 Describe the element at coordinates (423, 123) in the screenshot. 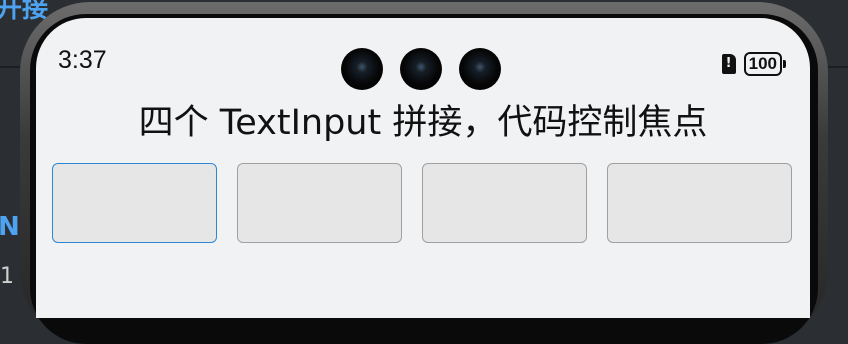

I see `page-title: 四个 TextInput 拼接，代码控制焦点` at that location.